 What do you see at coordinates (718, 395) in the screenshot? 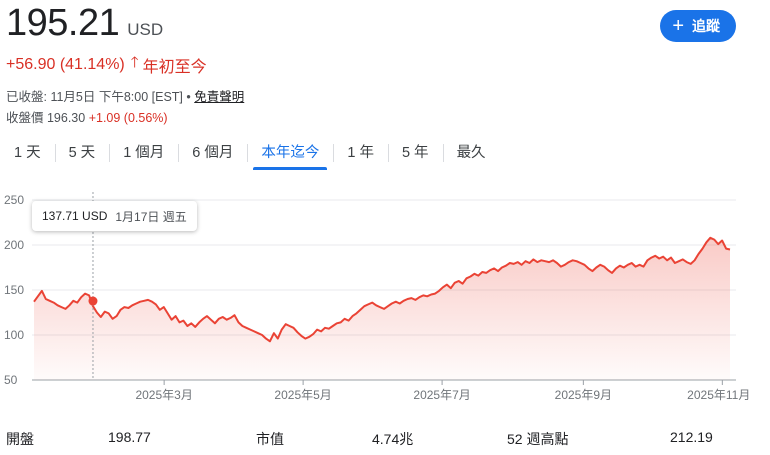
I see `x-tick-label: 2025年11月` at bounding box center [718, 395].